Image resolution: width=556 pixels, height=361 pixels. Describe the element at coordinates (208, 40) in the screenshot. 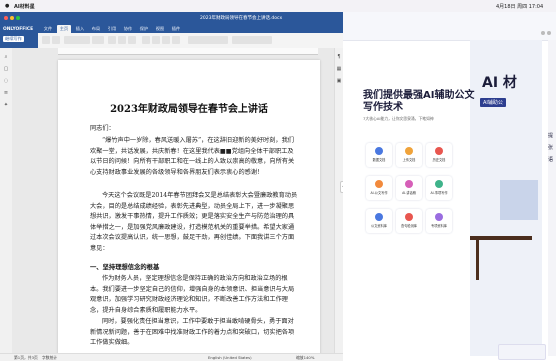

I see `styles-gallery` at that location.